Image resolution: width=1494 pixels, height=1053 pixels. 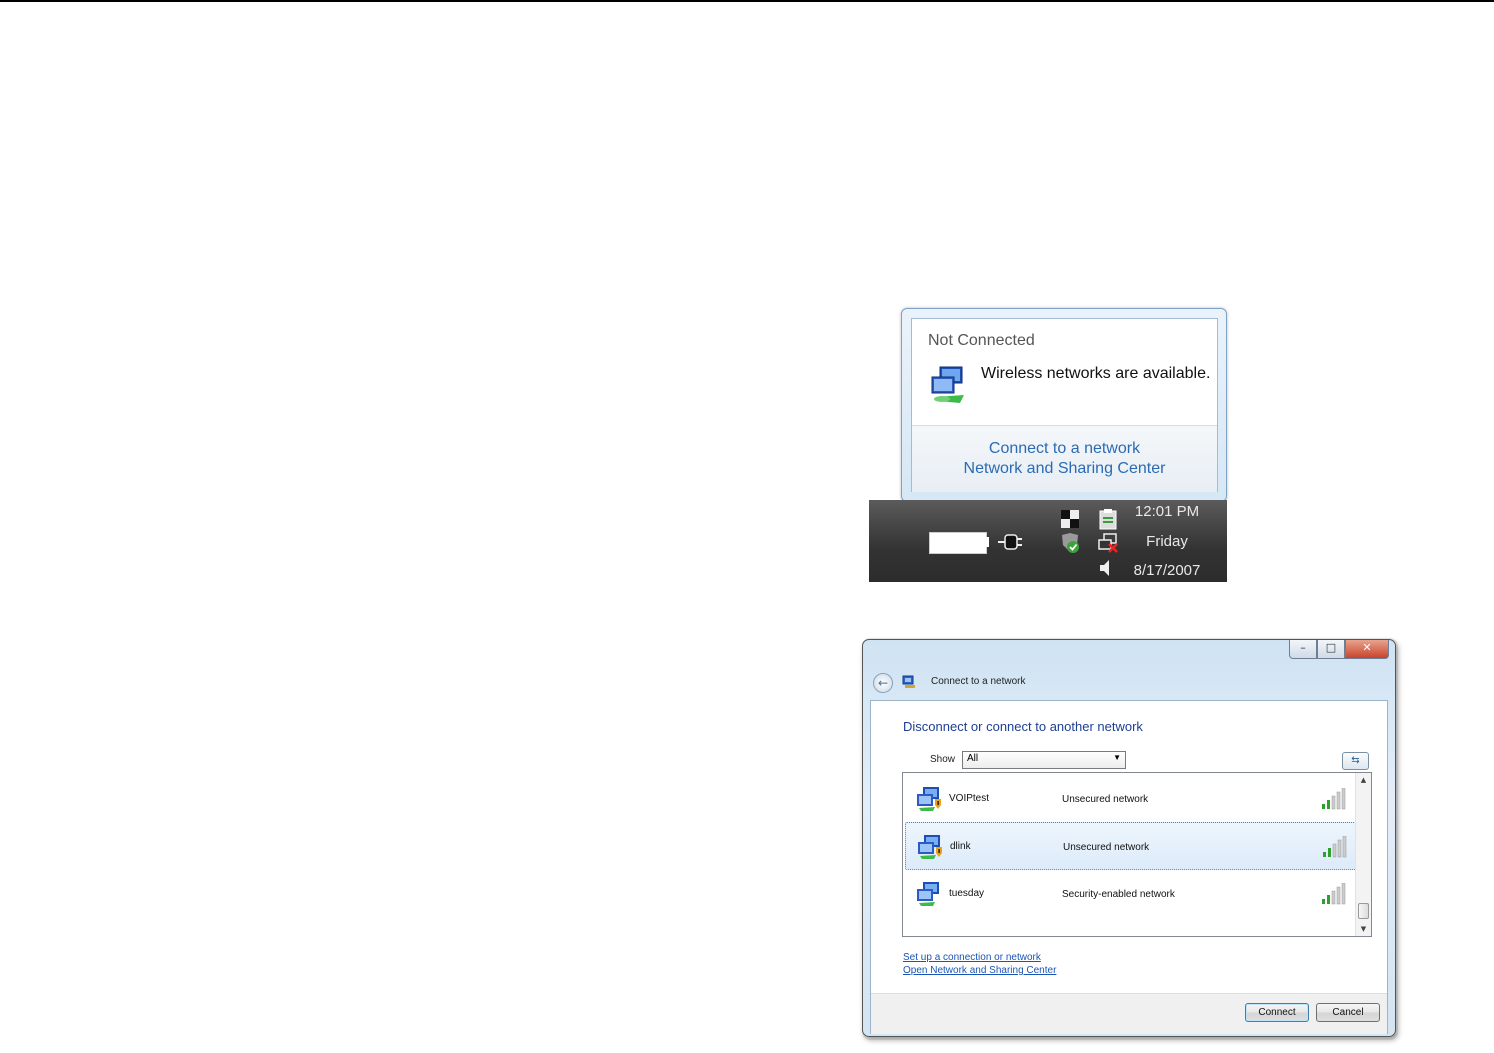 I want to click on clipboard-icon, so click(x=1108, y=519).